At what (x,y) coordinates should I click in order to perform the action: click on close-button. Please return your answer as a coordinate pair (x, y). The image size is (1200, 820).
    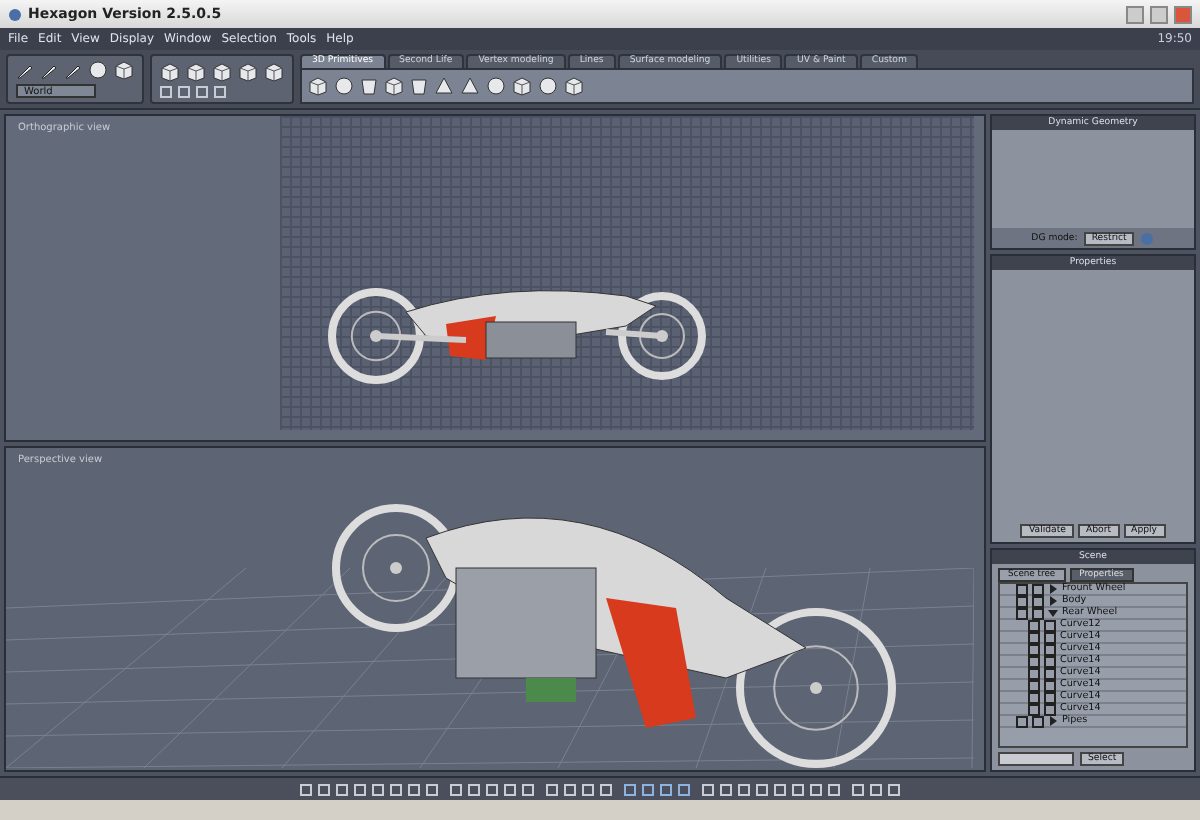
    Looking at the image, I should click on (1183, 14).